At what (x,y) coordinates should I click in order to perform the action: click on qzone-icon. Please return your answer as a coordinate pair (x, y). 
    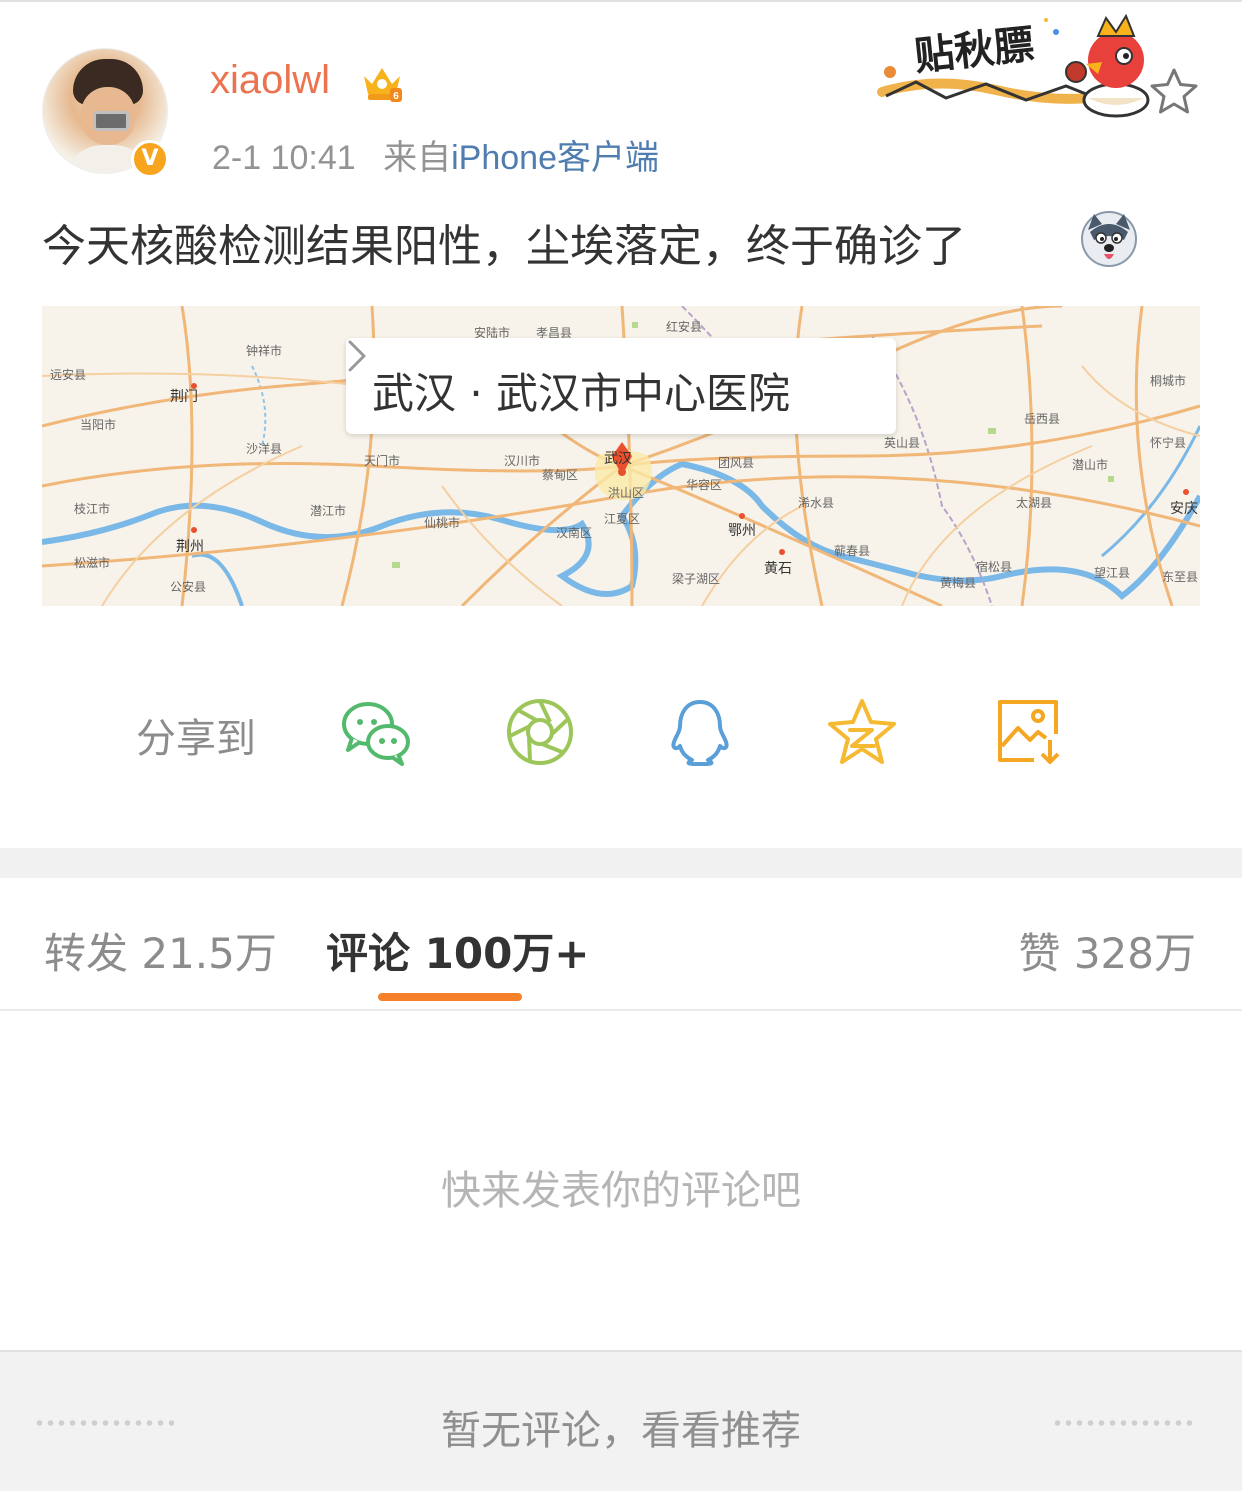
    Looking at the image, I should click on (862, 732).